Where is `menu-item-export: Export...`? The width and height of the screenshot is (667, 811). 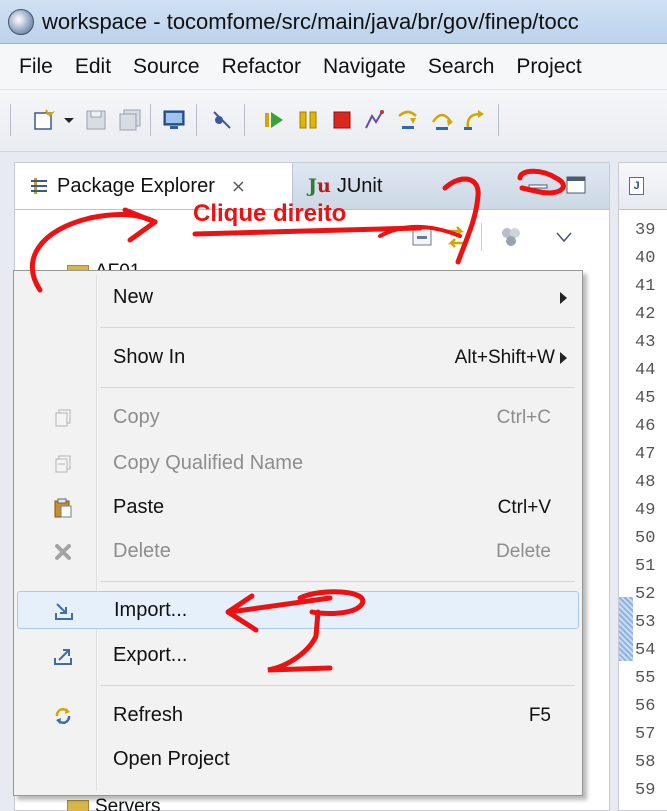
menu-item-export: Export... is located at coordinates (298, 656).